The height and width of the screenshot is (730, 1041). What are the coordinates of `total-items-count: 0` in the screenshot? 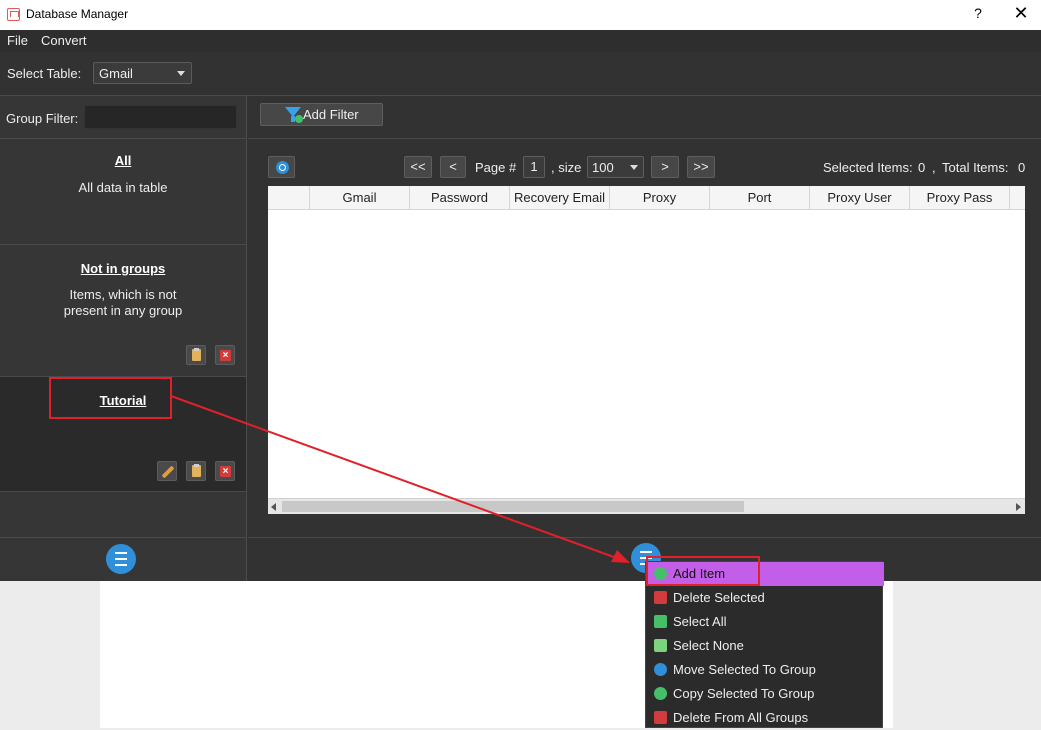 It's located at (1022, 167).